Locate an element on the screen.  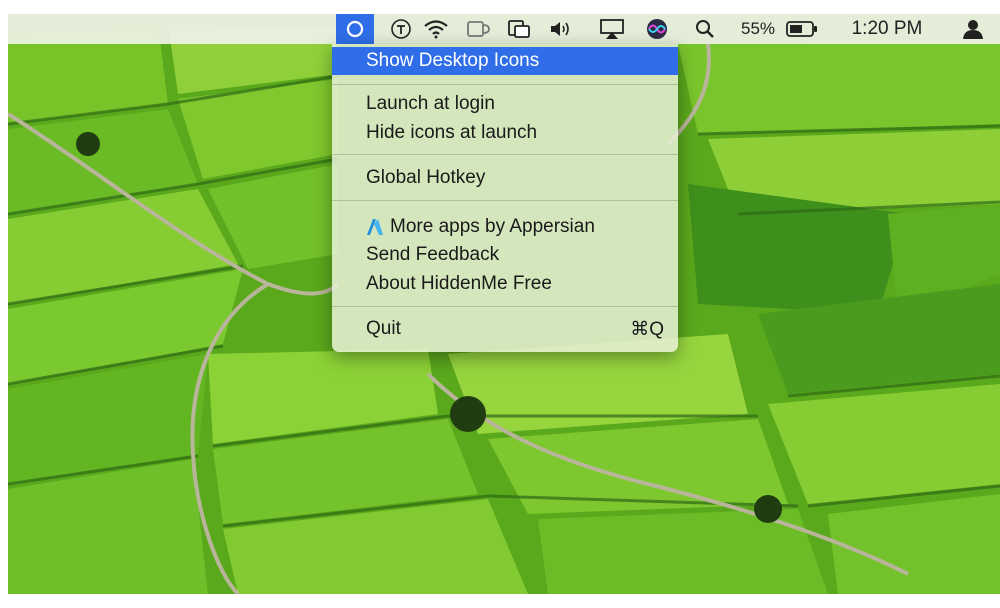
coffee-icon is located at coordinates (478, 29).